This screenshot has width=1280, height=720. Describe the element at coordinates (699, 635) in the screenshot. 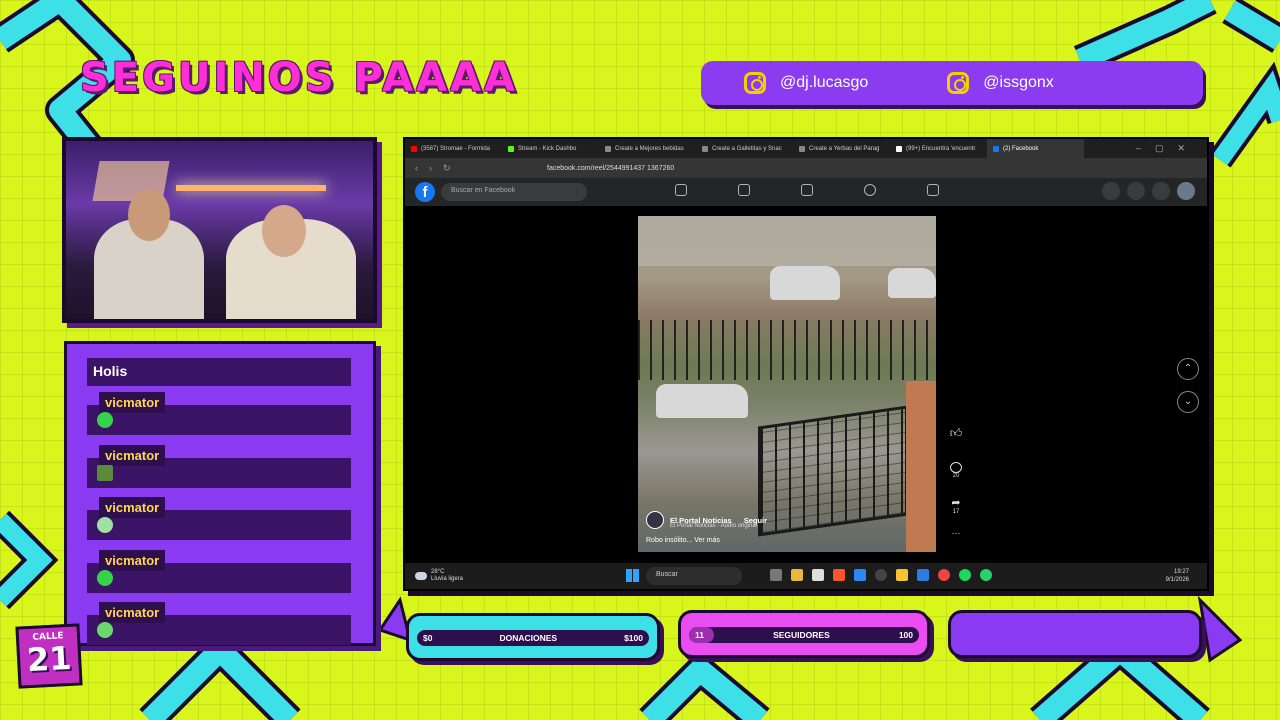

I see `followers-current: 11` at that location.